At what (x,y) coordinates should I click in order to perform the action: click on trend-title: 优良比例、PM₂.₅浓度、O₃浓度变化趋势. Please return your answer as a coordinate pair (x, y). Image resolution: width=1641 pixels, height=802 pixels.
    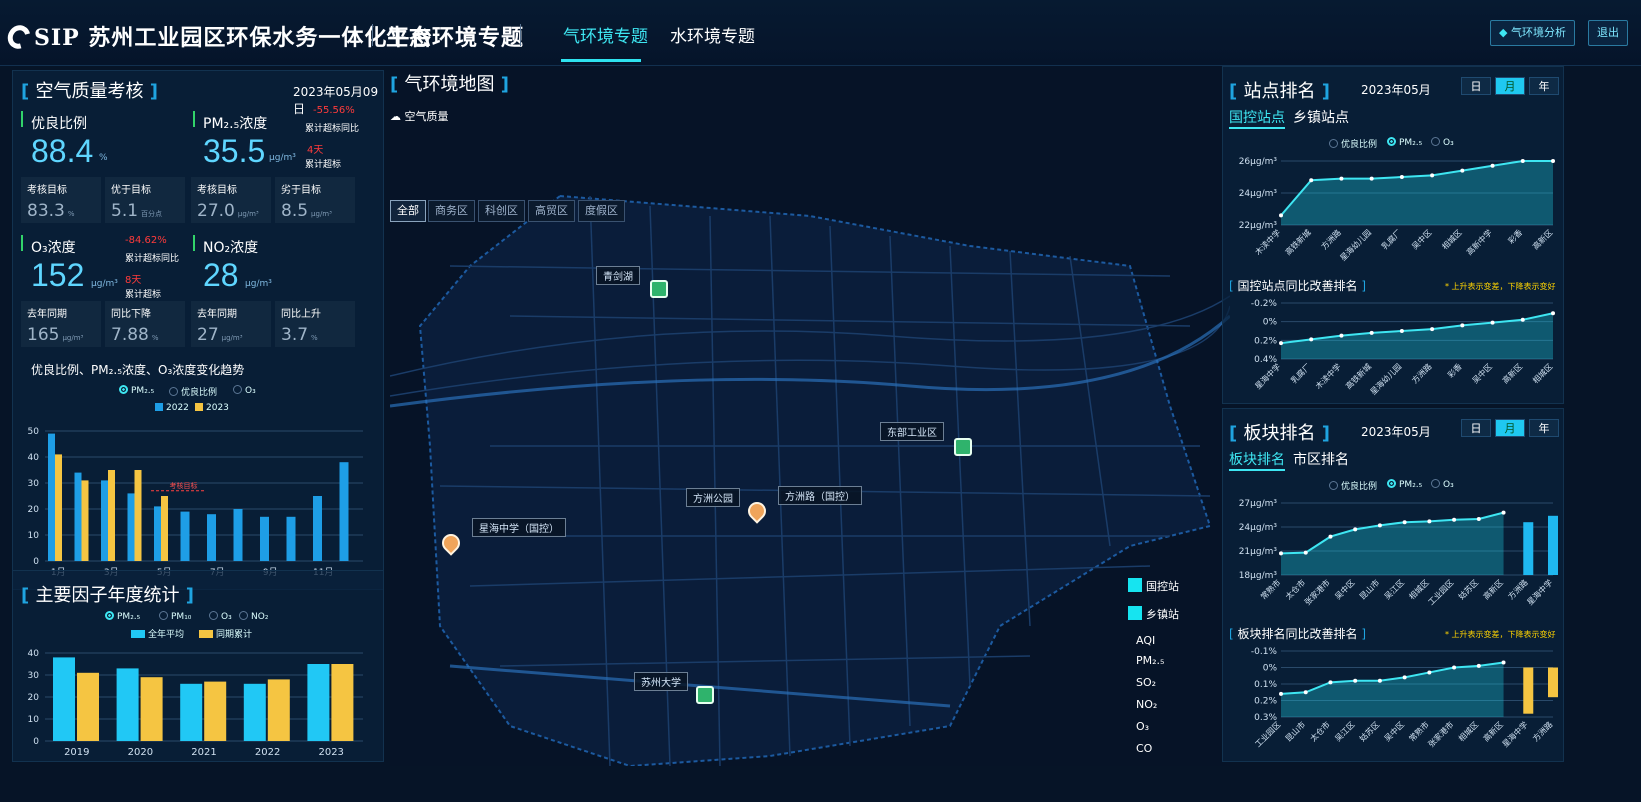
    Looking at the image, I should click on (138, 370).